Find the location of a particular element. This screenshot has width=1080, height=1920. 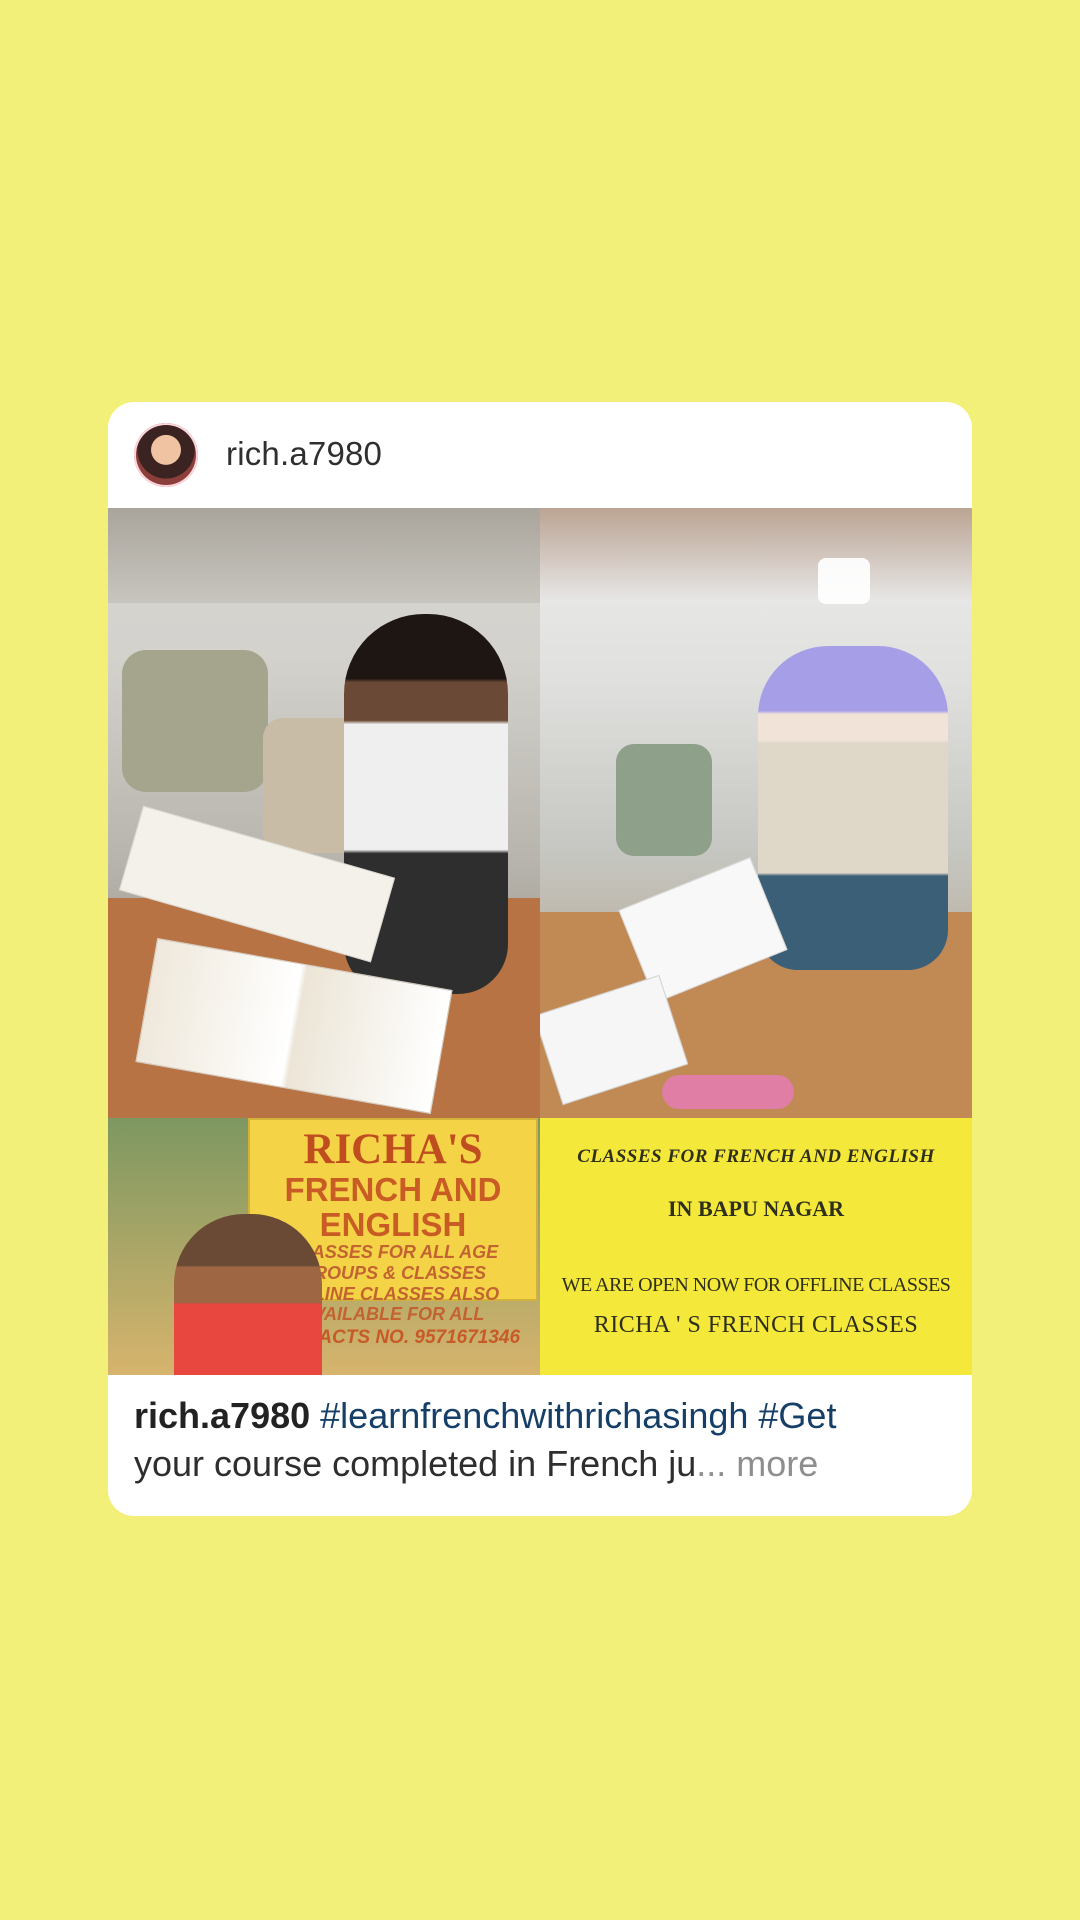

flyer-line: IN BAPU NAGAR is located at coordinates (756, 1208).